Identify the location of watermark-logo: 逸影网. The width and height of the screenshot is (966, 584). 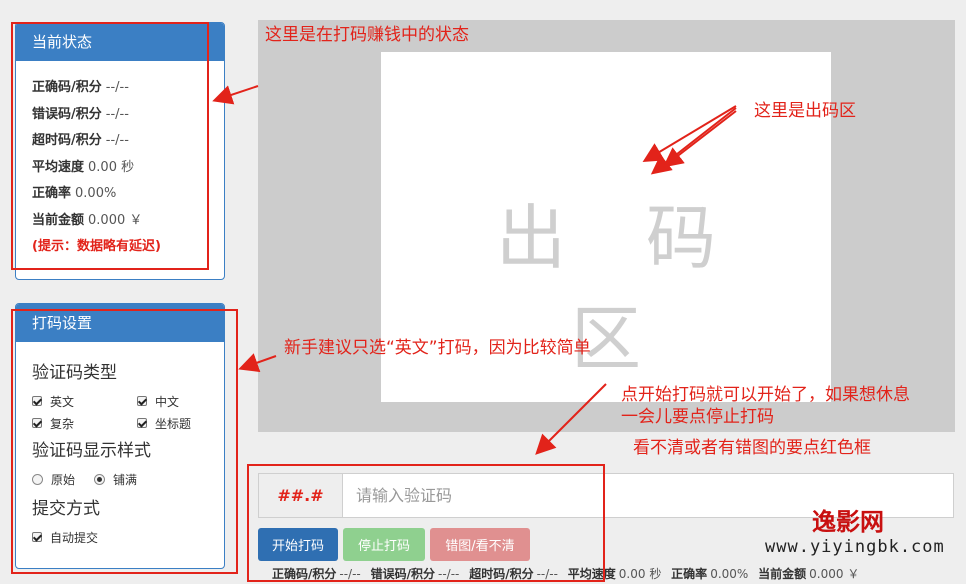
(848, 521).